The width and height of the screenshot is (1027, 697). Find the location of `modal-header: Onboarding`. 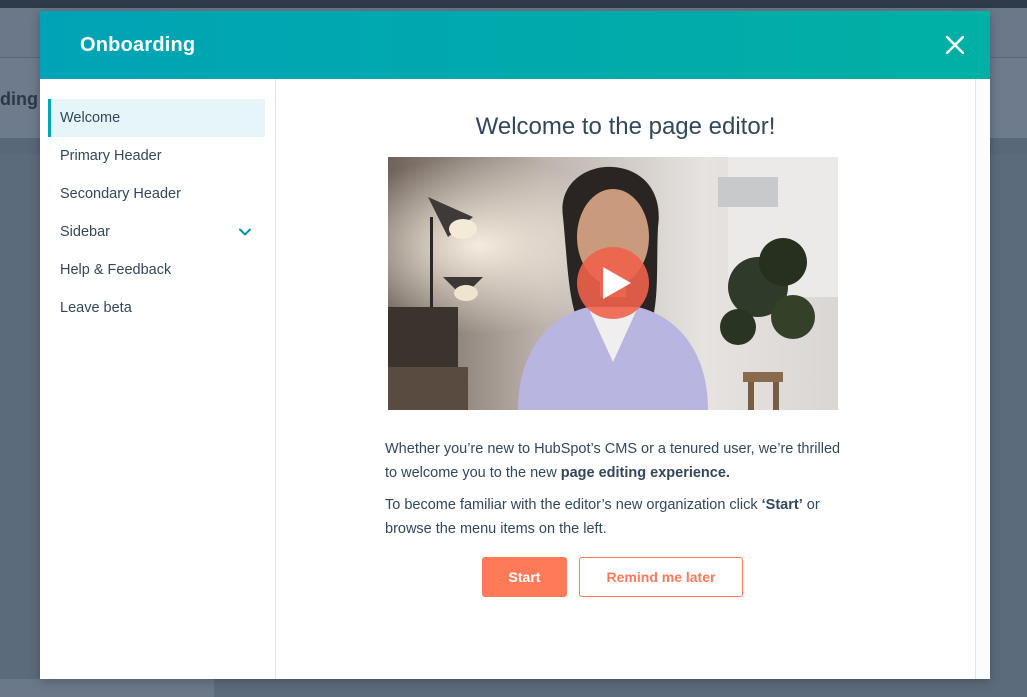

modal-header: Onboarding is located at coordinates (515, 45).